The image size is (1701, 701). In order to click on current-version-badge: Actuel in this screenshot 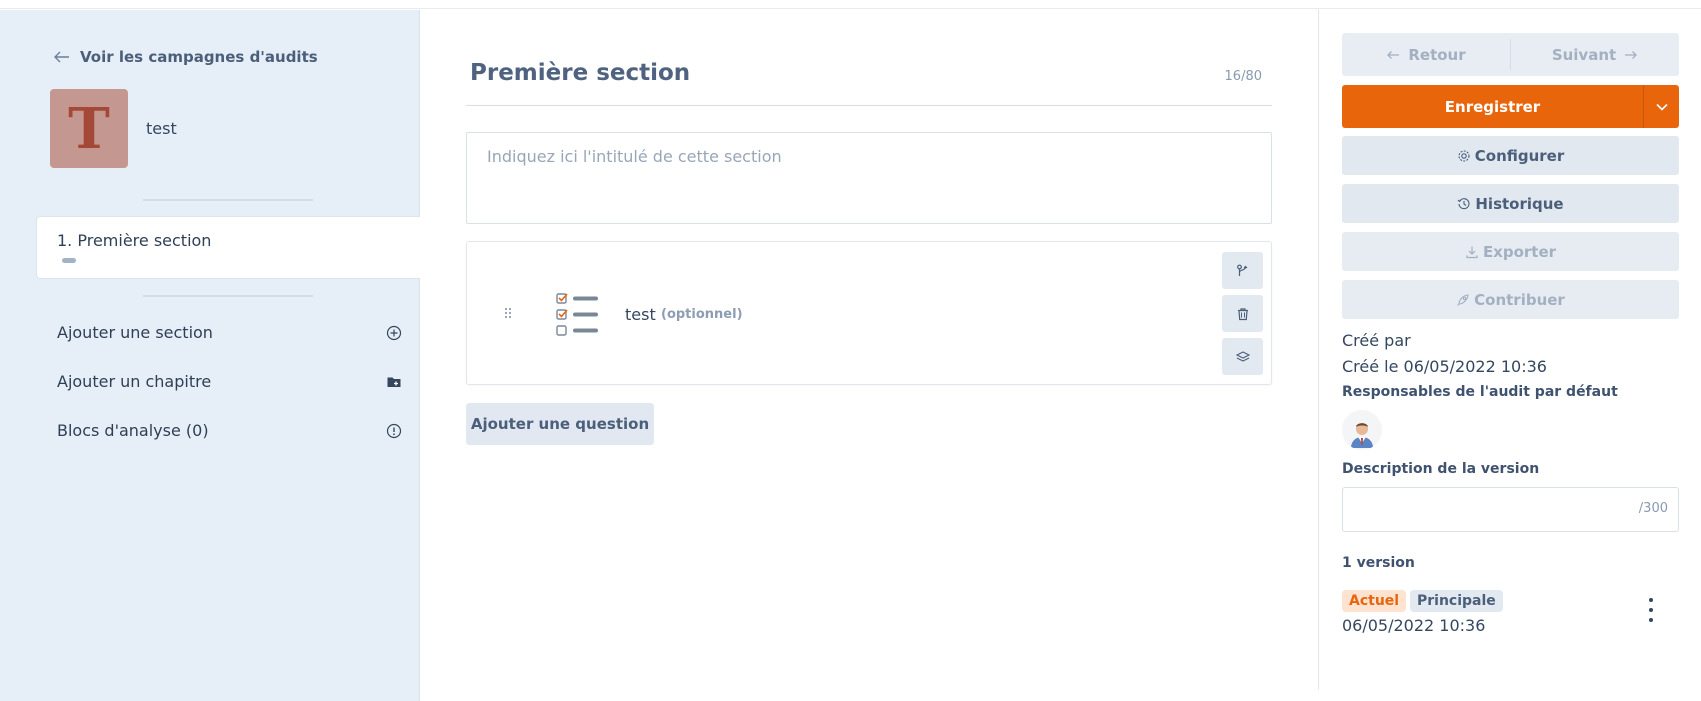, I will do `click(1374, 601)`.